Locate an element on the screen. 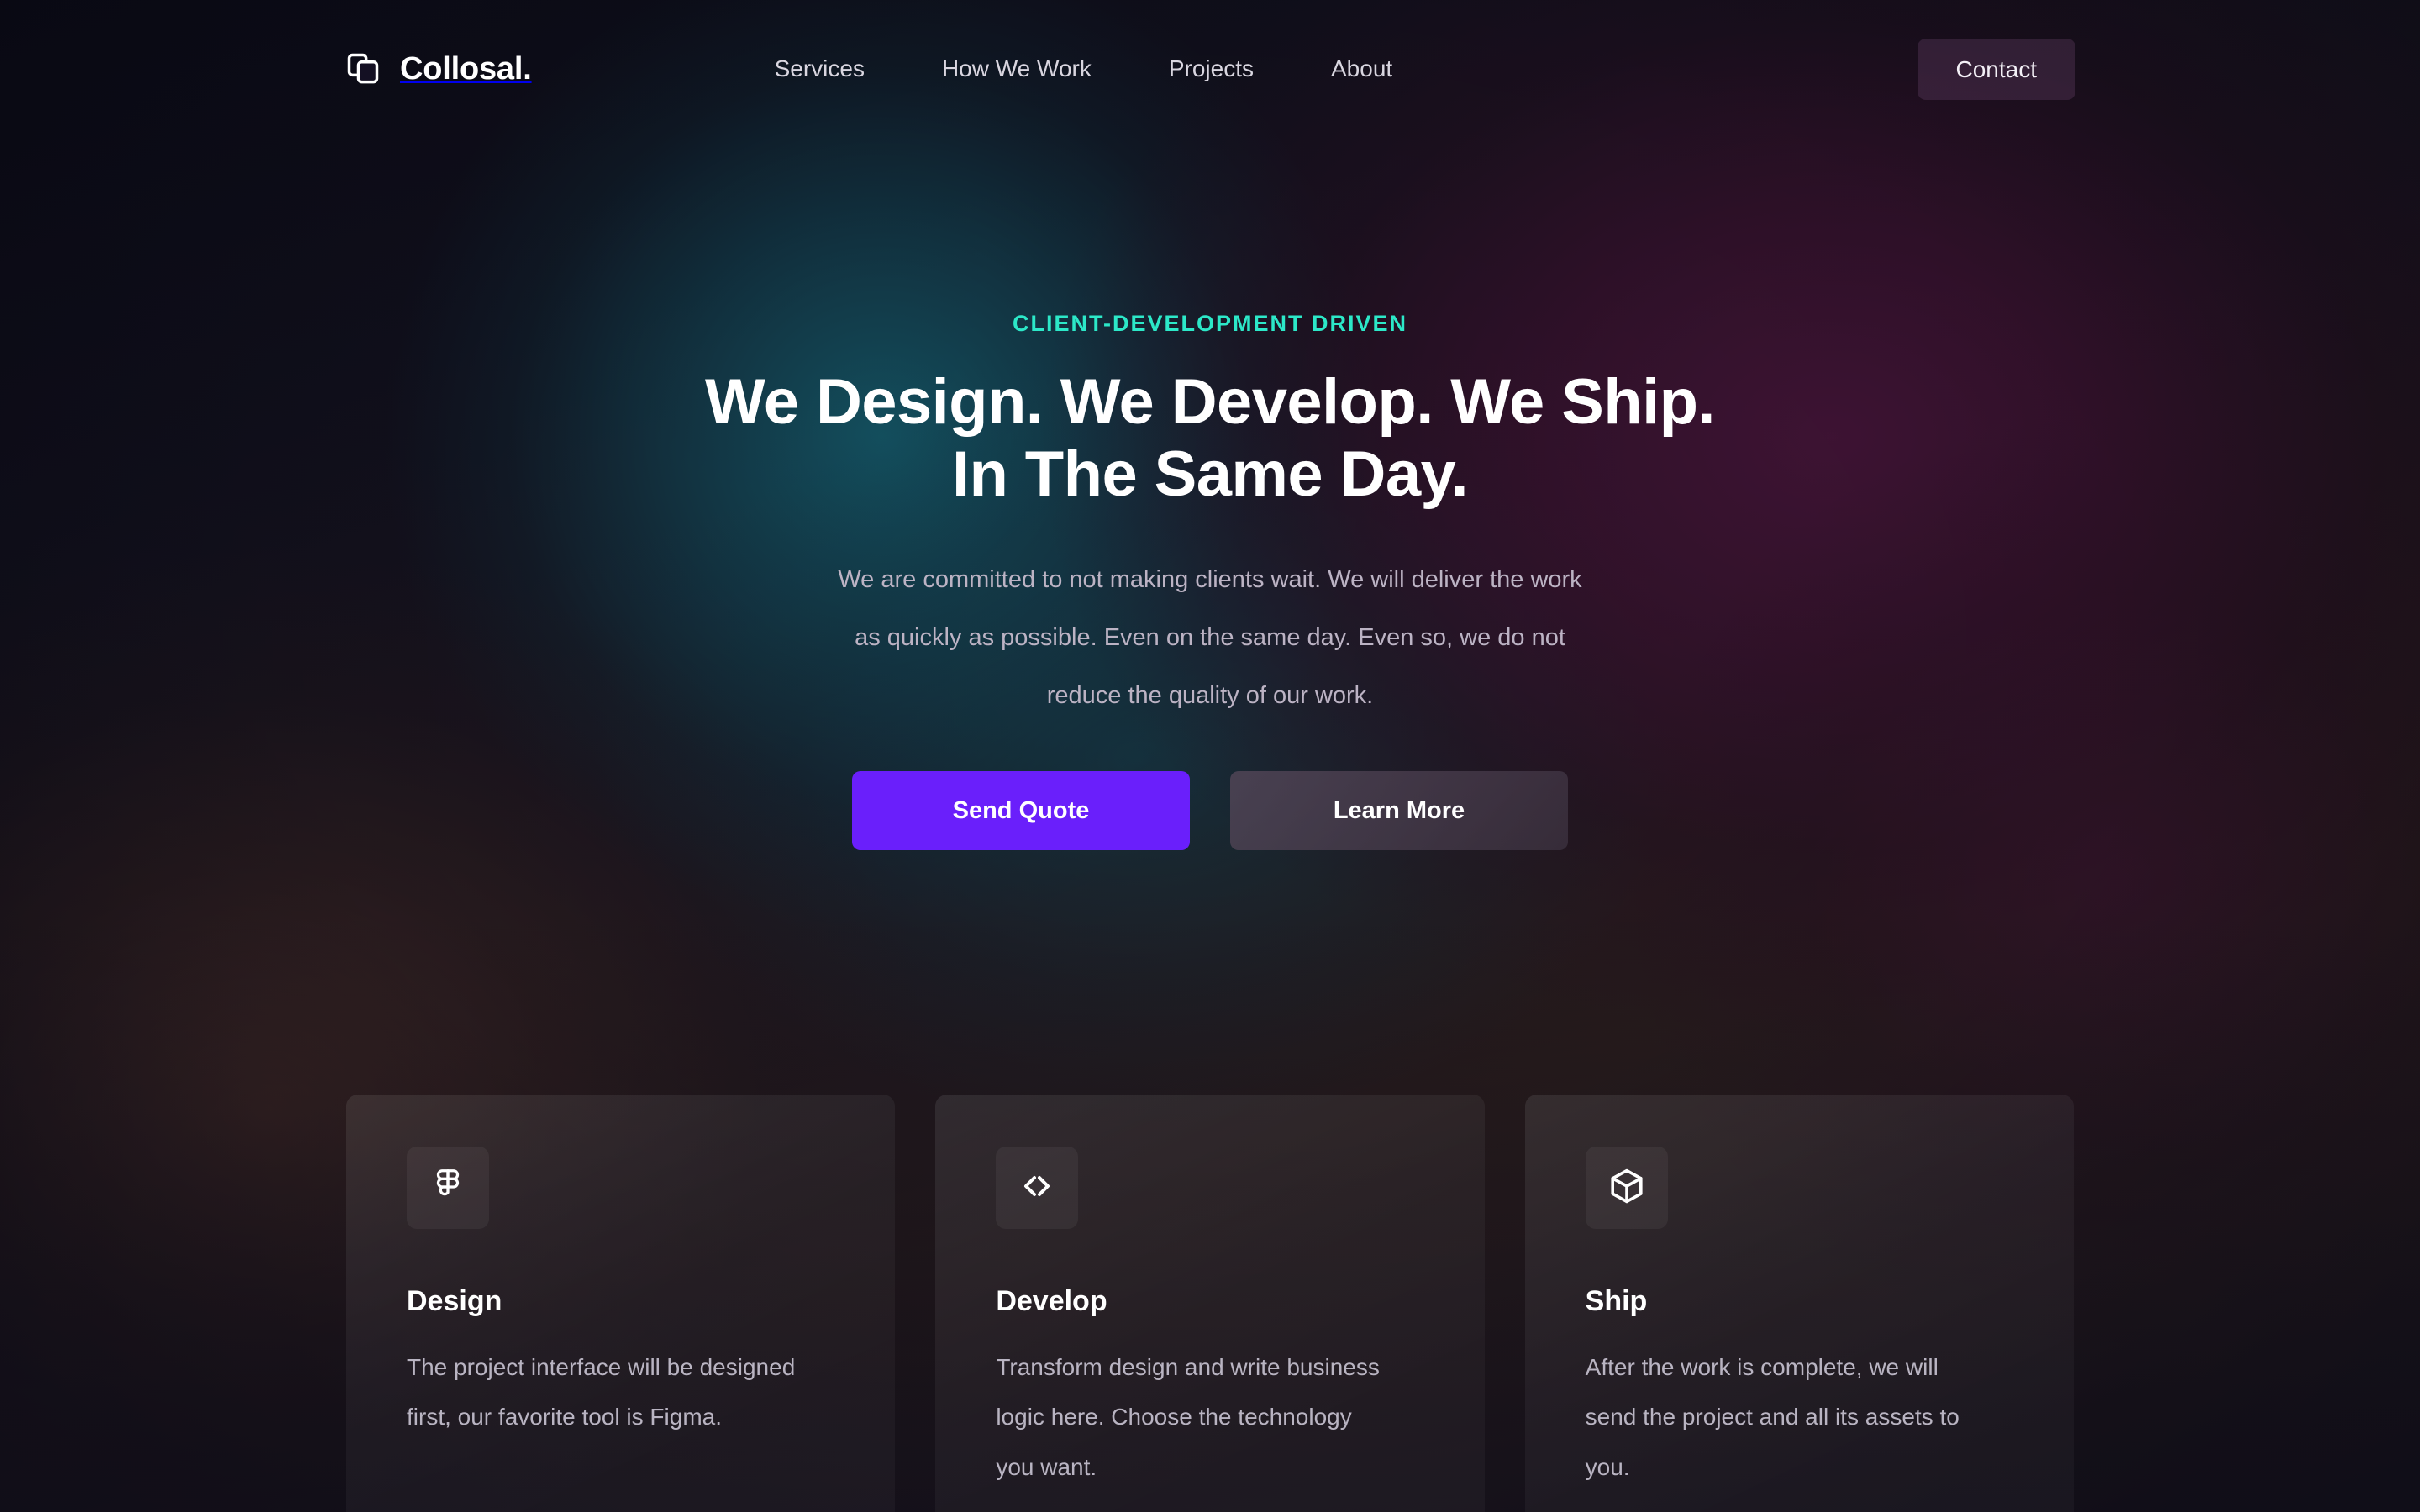  code-brackets-icon is located at coordinates (1037, 1188).